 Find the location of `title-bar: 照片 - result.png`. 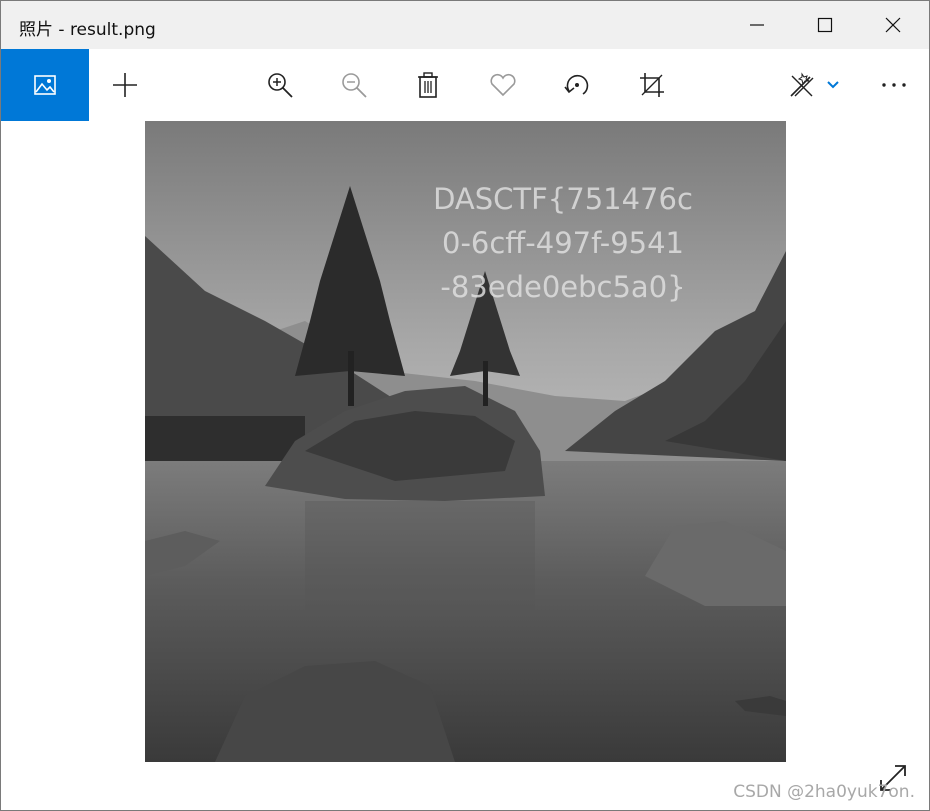

title-bar: 照片 - result.png is located at coordinates (465, 25).